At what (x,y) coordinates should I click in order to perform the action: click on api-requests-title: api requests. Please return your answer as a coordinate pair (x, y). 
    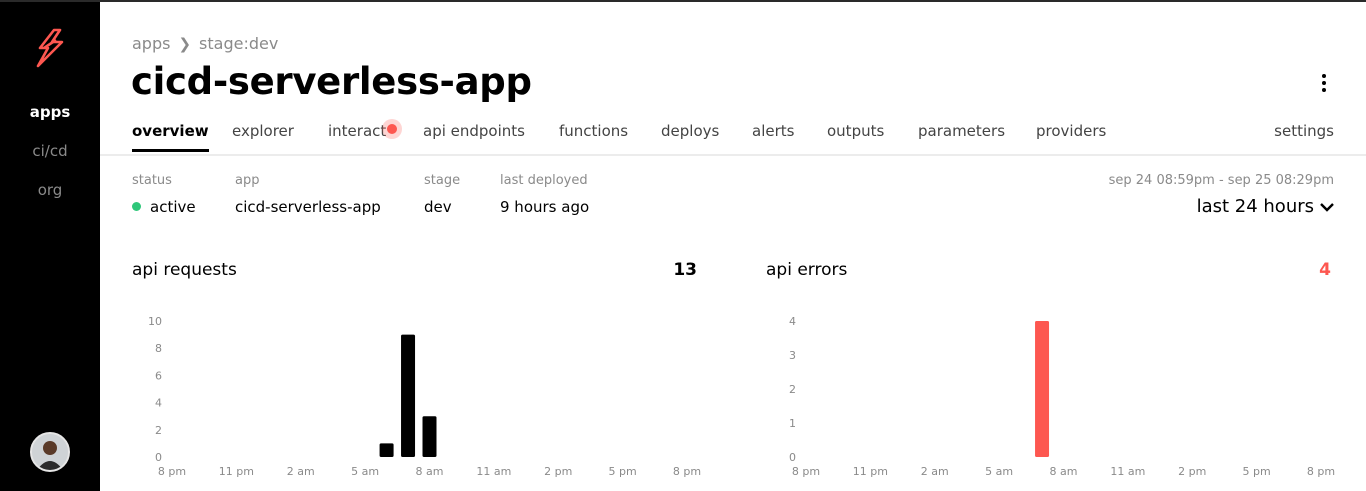
    Looking at the image, I should click on (184, 270).